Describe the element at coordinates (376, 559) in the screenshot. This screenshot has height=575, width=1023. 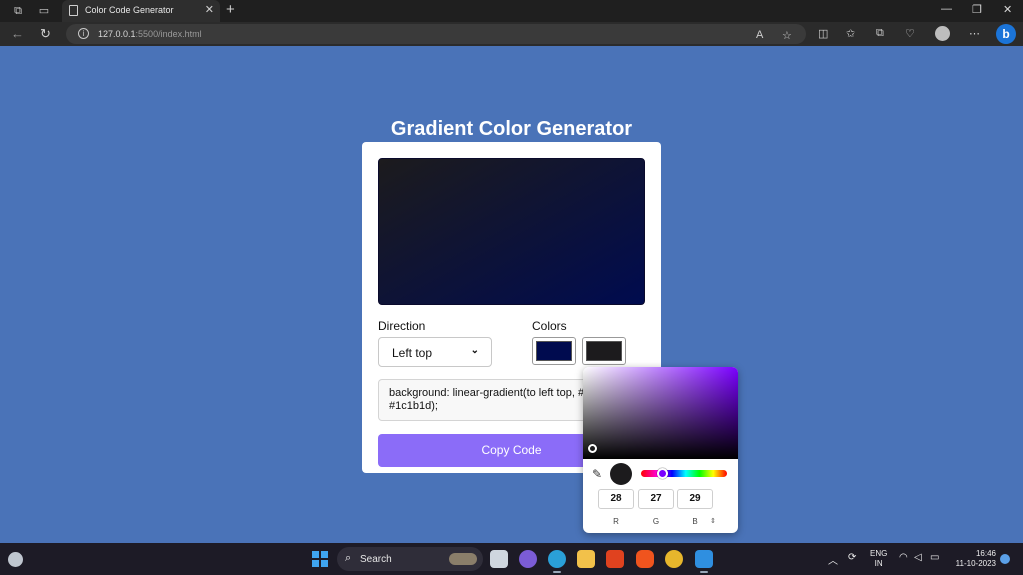
I see `search-placeholder: Search` at that location.